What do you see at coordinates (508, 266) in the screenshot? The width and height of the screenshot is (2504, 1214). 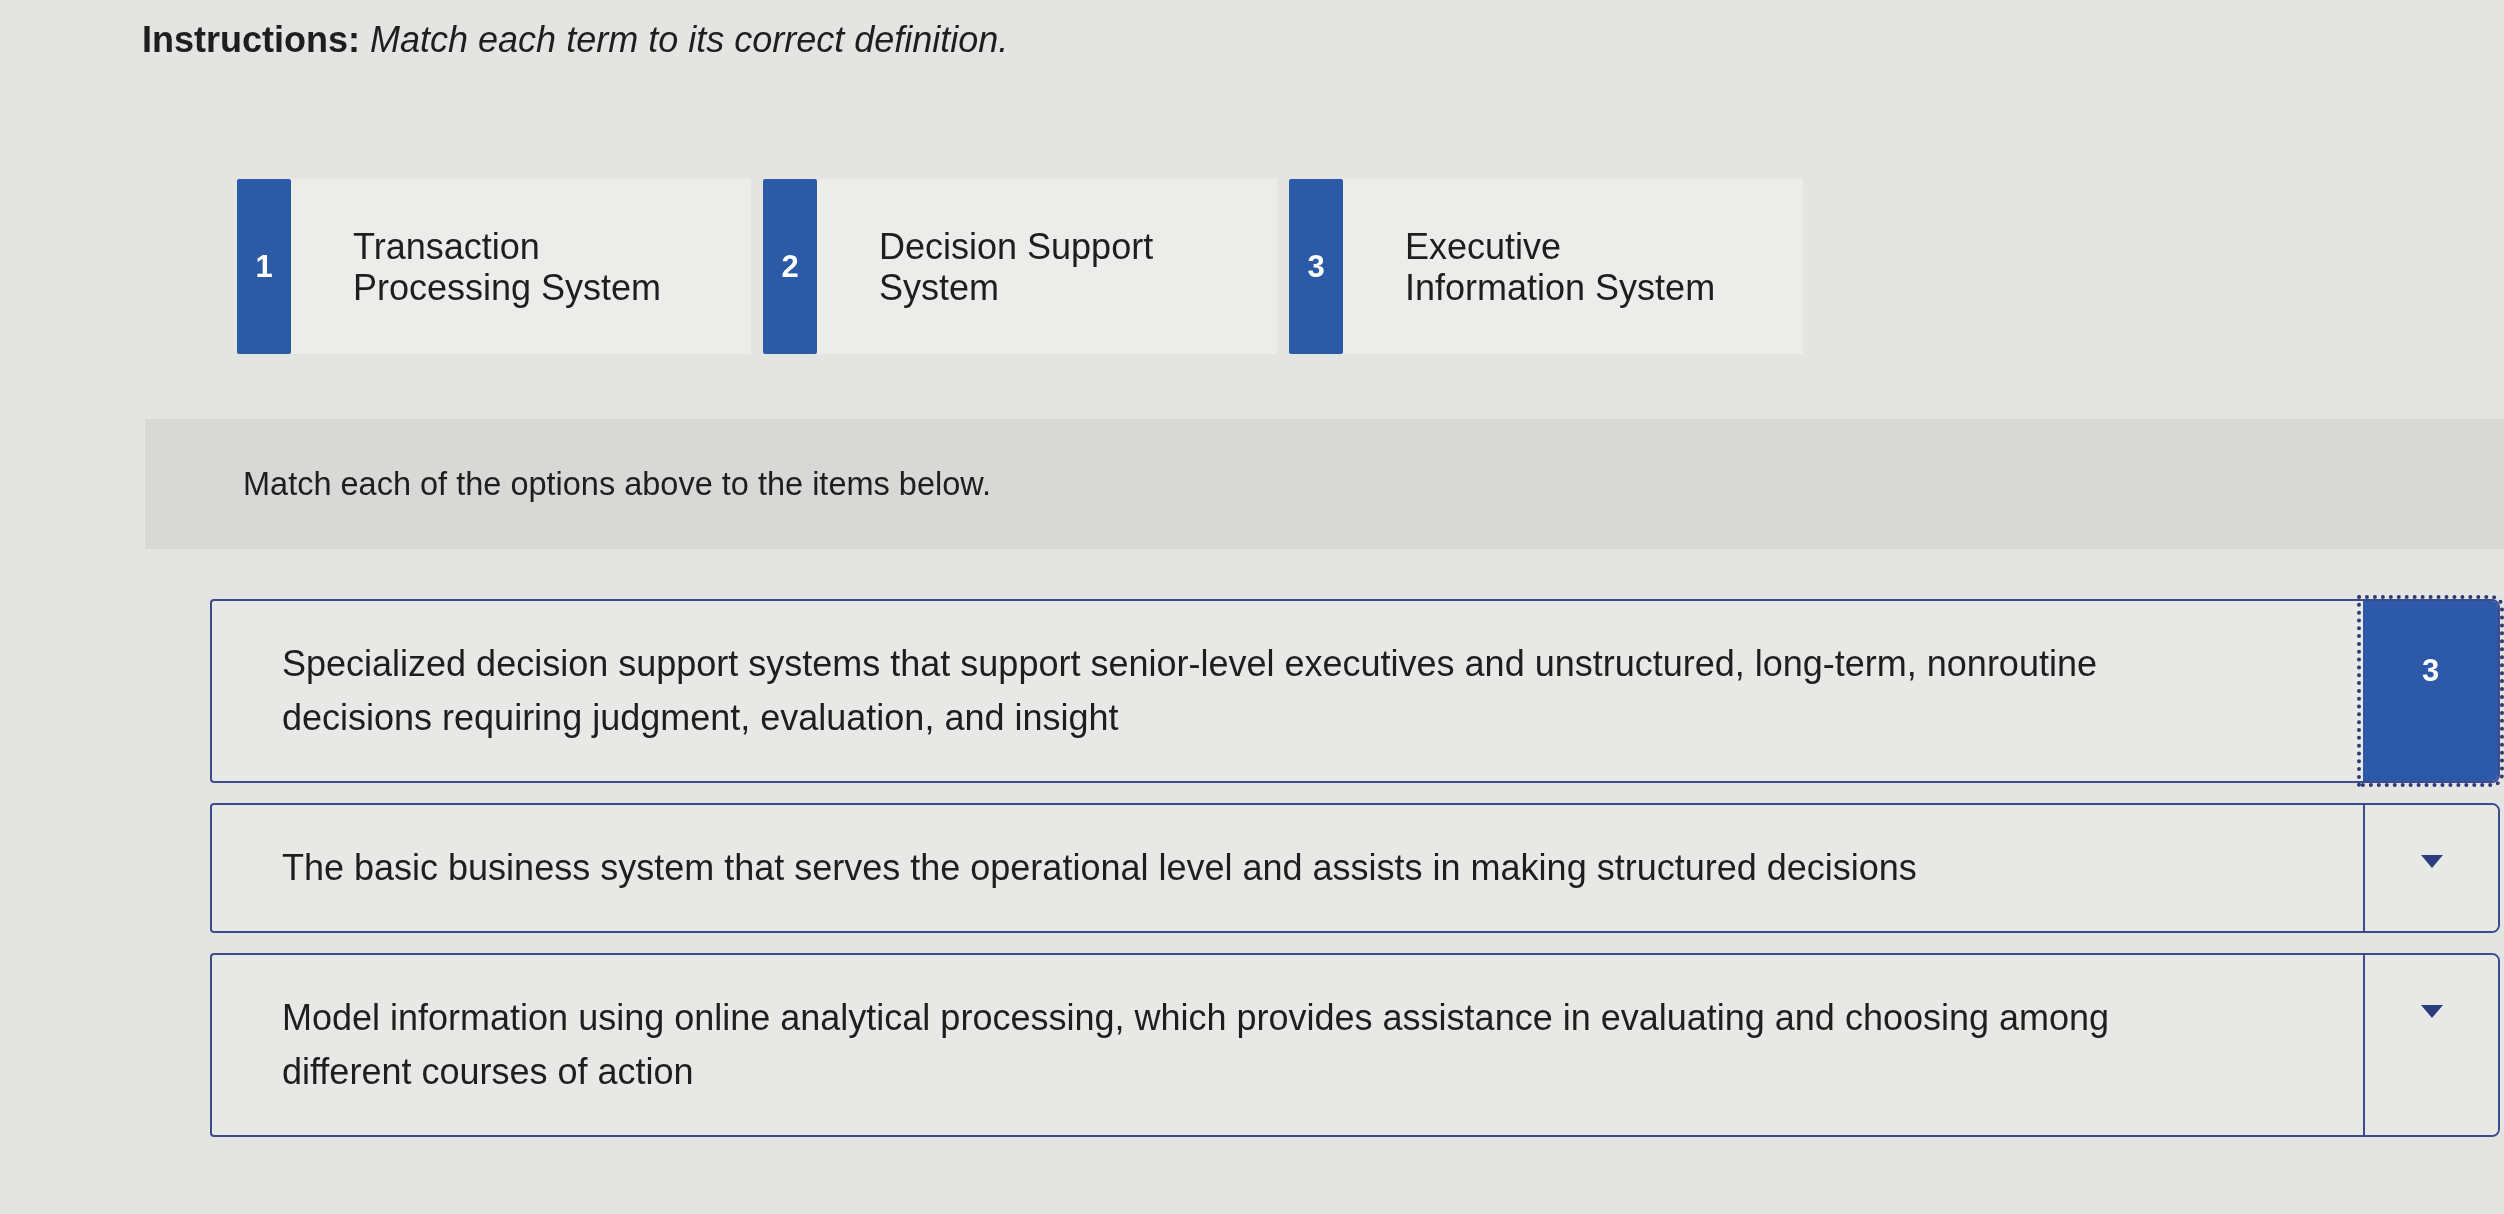 I see `term-label: Transaction Processing System` at bounding box center [508, 266].